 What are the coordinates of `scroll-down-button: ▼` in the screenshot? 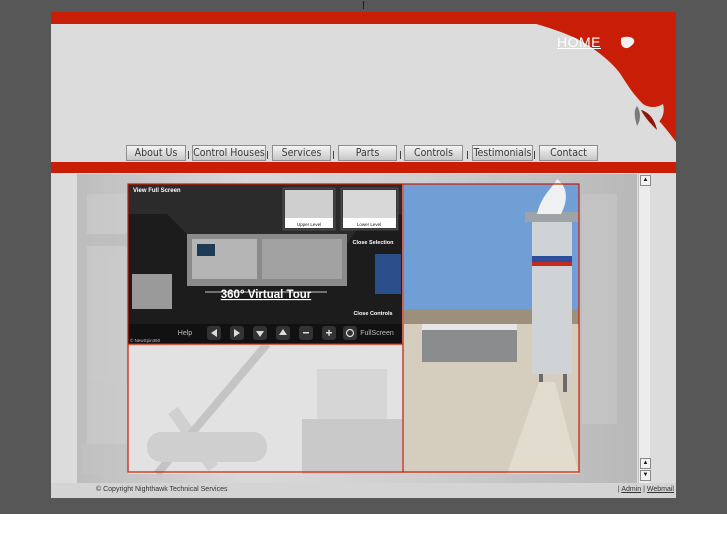 It's located at (645, 475).